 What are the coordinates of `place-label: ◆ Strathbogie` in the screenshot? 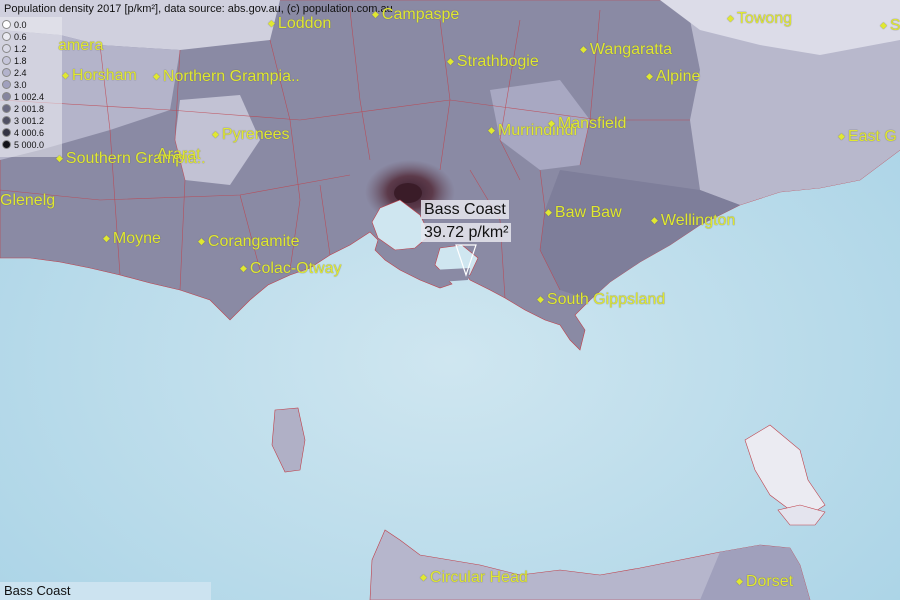 It's located at (493, 61).